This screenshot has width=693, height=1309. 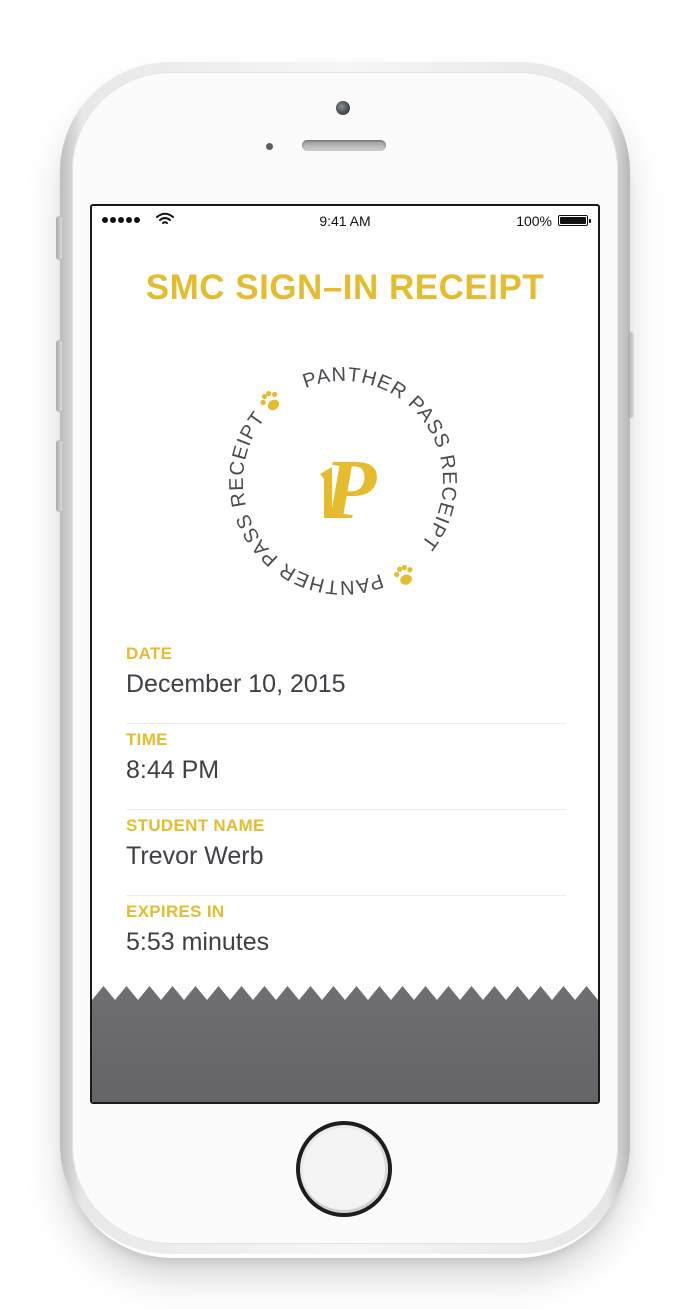 What do you see at coordinates (326, 492) in the screenshot?
I see `logo-one-stroke` at bounding box center [326, 492].